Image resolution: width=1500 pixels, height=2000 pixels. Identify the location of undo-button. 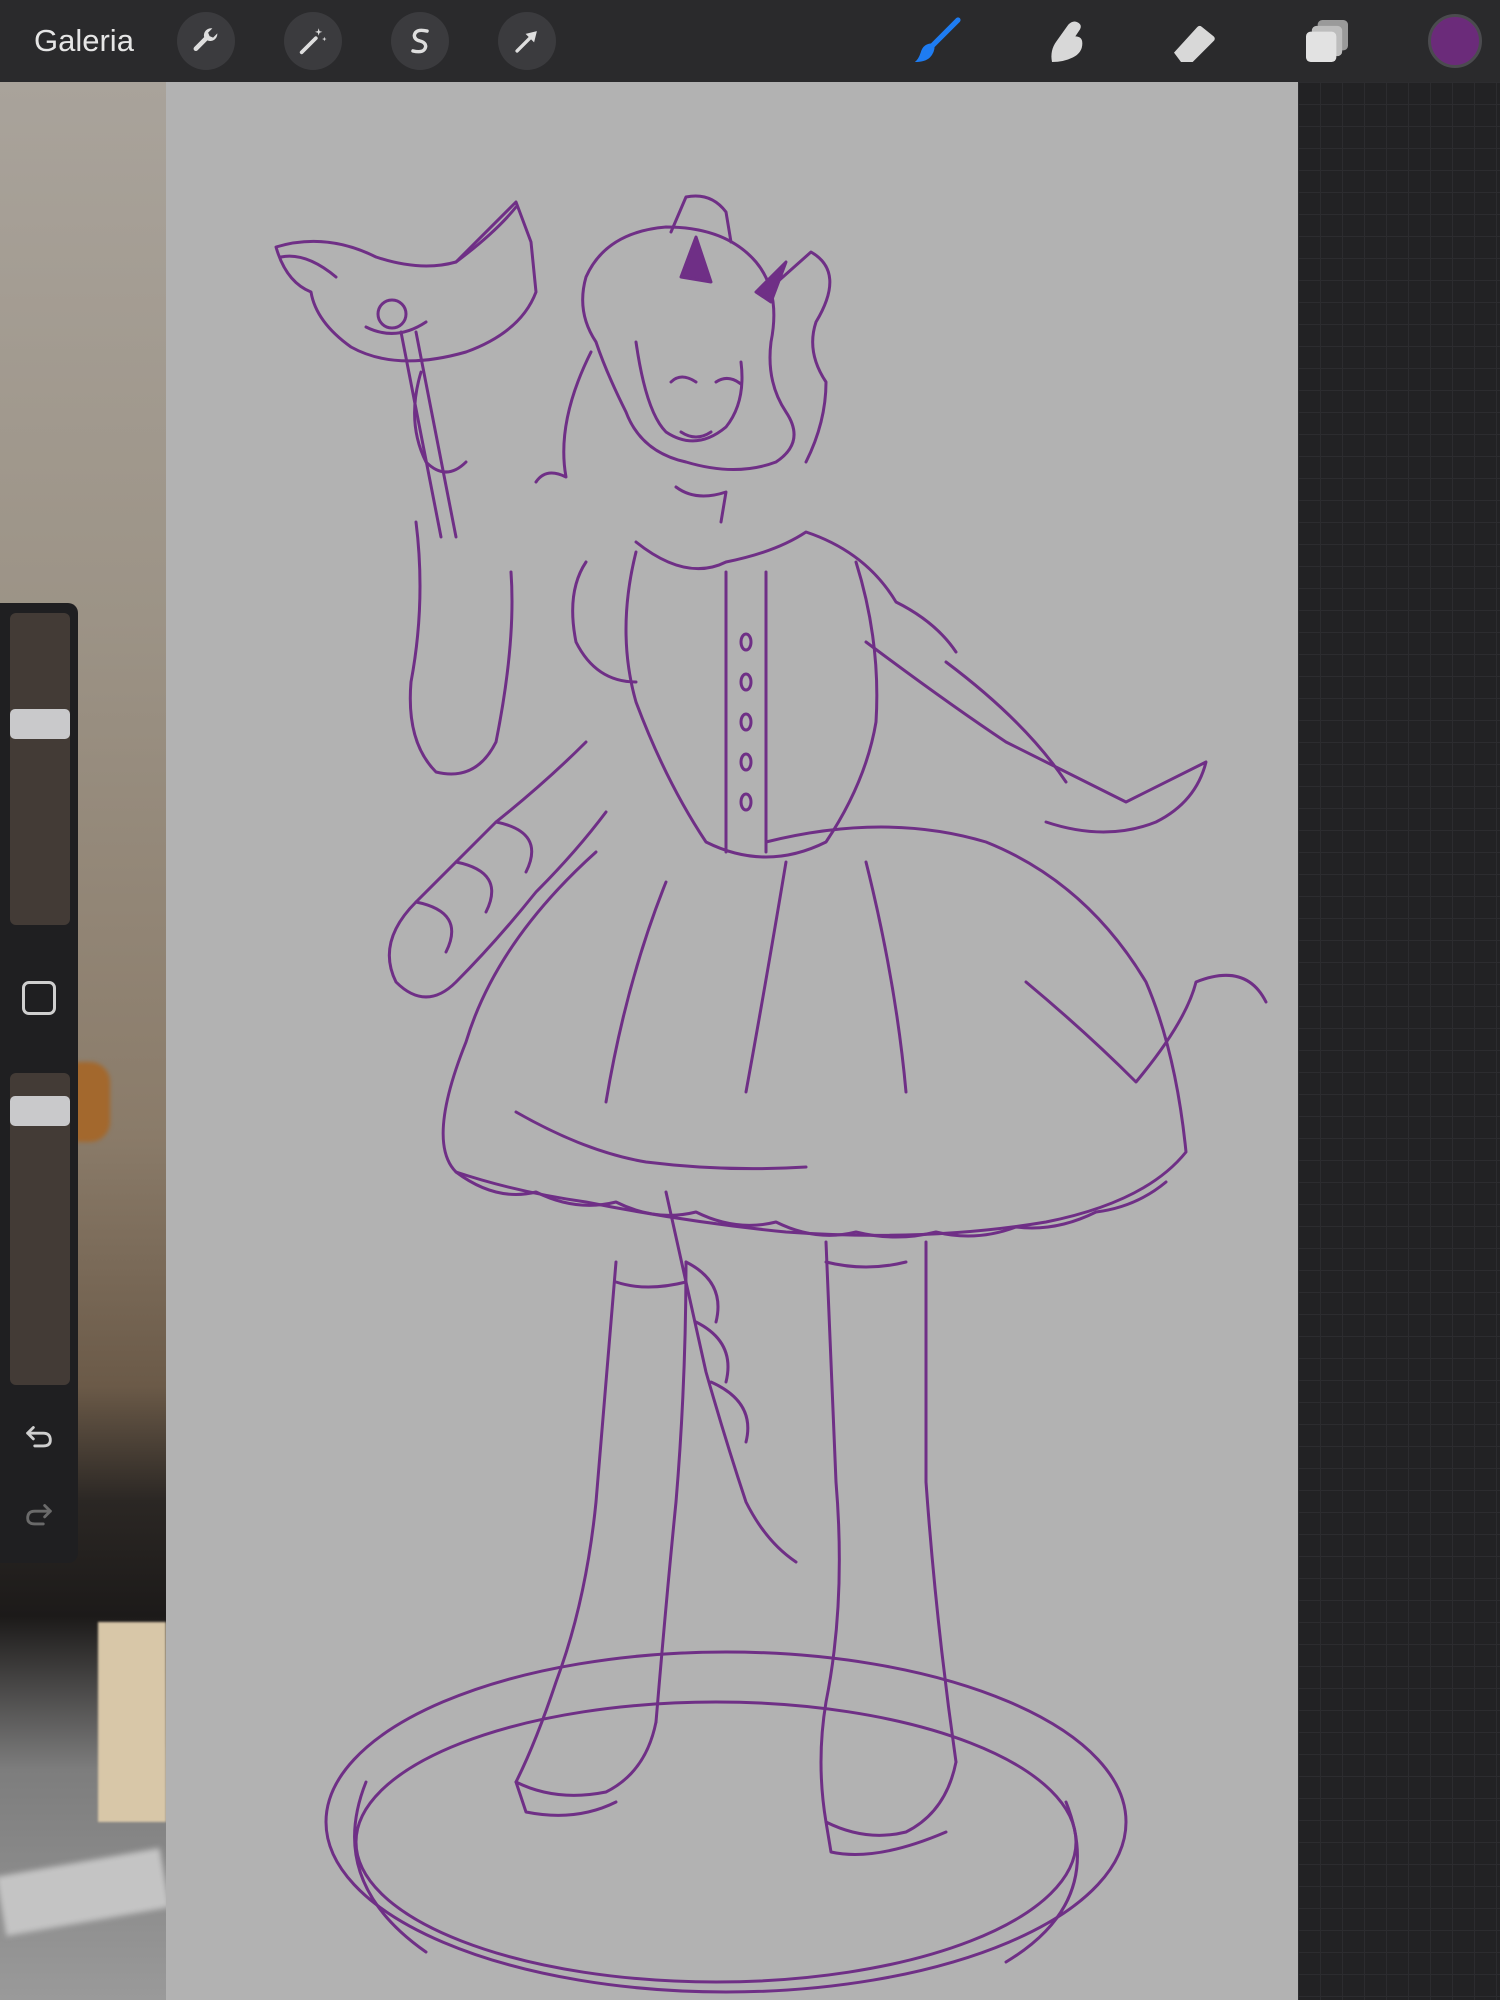
(39, 1436).